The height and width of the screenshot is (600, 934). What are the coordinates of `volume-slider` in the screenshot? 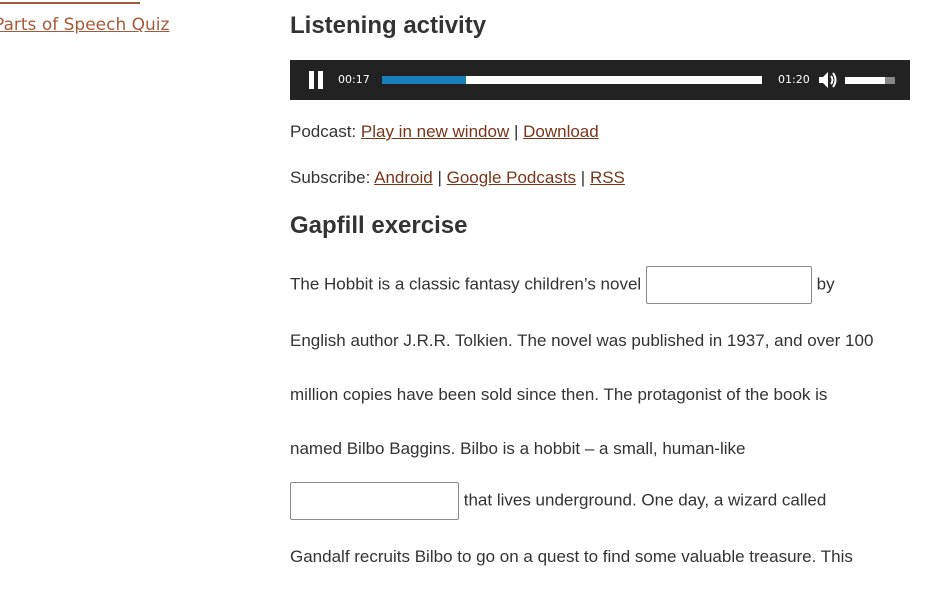 It's located at (870, 80).